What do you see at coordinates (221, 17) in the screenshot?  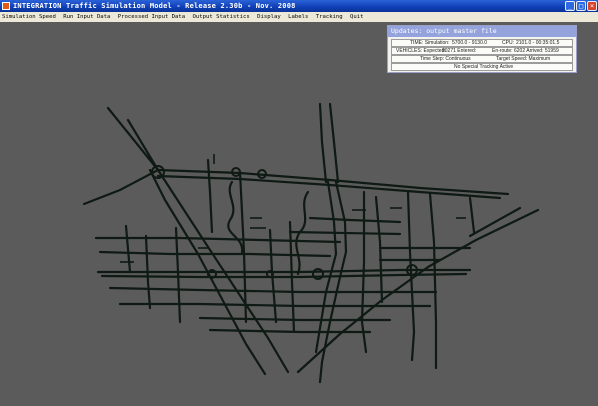 I see `menu-output-statistics: Output Statistics` at bounding box center [221, 17].